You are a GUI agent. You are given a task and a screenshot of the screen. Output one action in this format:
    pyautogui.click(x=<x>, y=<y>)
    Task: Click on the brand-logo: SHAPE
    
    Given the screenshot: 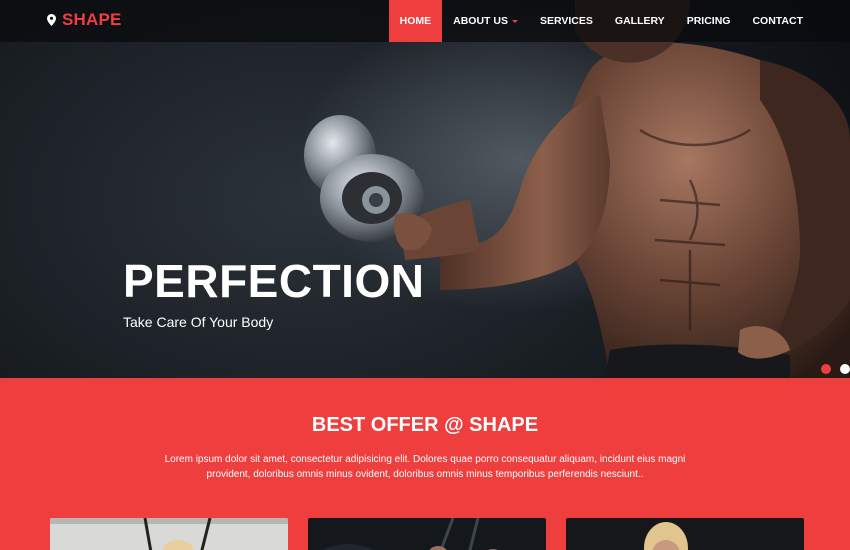 What is the action you would take?
    pyautogui.click(x=84, y=20)
    